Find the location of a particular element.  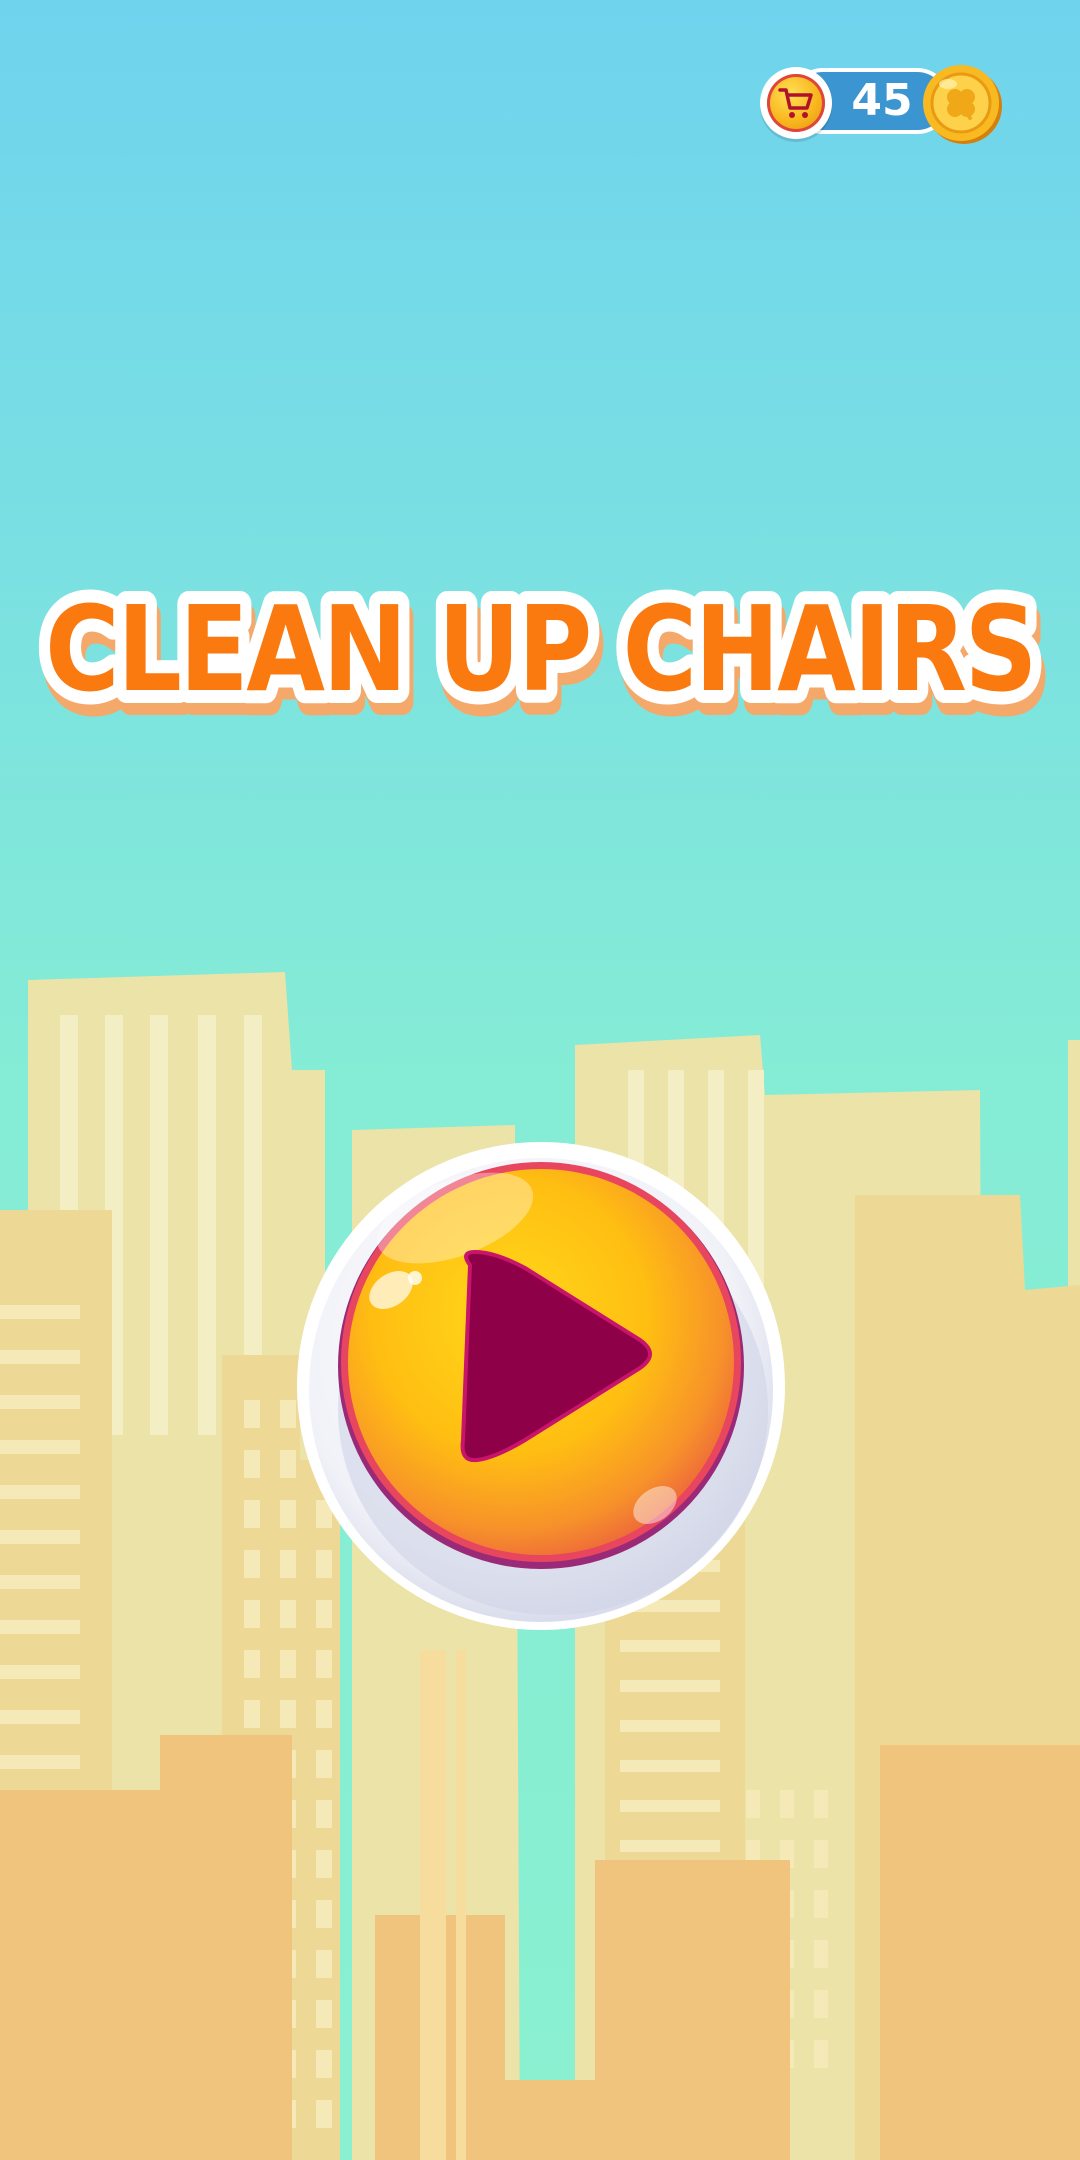

game-title-text: CLEAN UP CHAIRS is located at coordinates (540, 649).